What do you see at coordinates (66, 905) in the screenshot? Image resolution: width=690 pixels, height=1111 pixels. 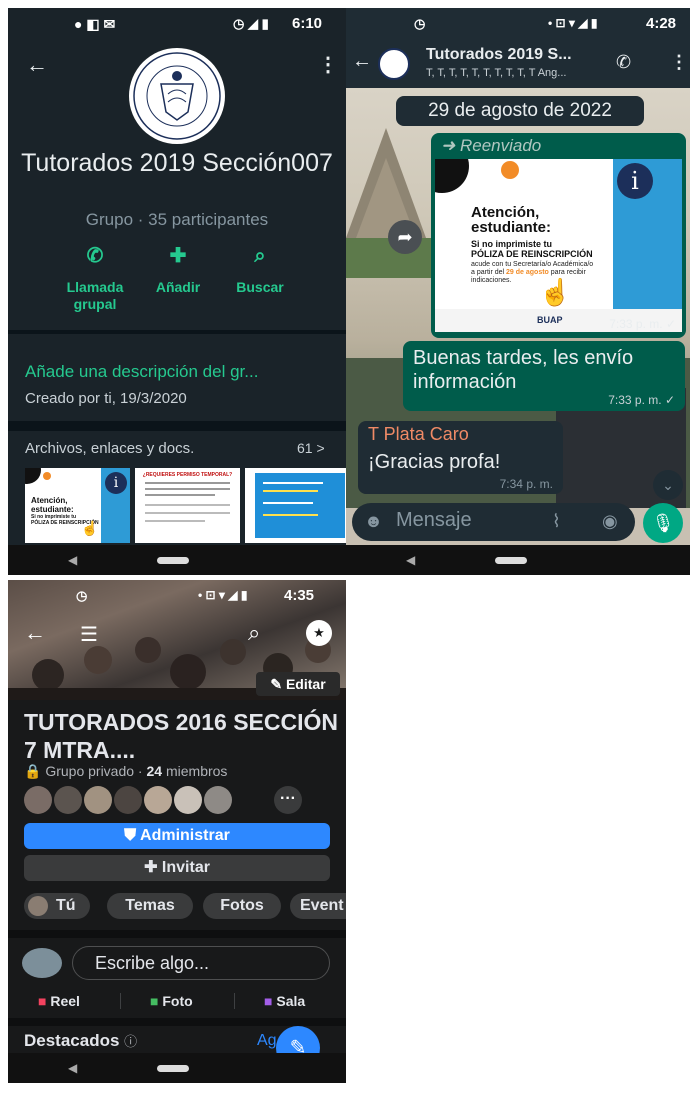 I see `tab-label: Tú` at bounding box center [66, 905].